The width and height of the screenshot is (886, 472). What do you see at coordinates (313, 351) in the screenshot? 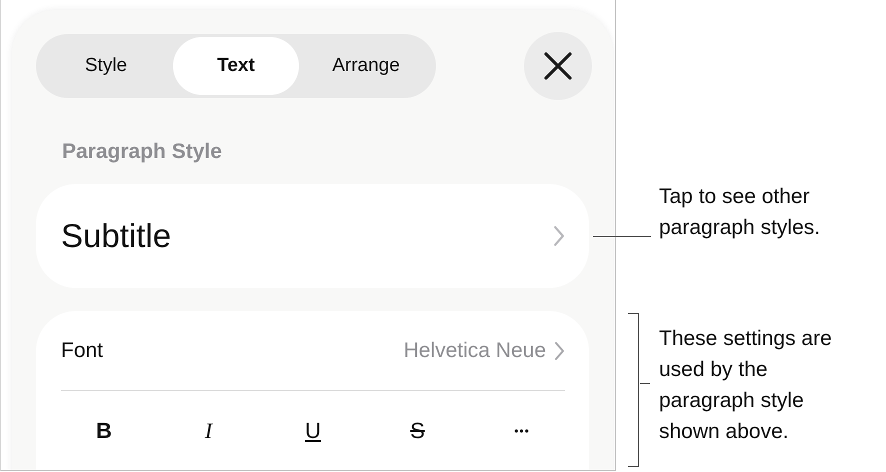
I see `font-row: Font Helvetica Neue` at bounding box center [313, 351].